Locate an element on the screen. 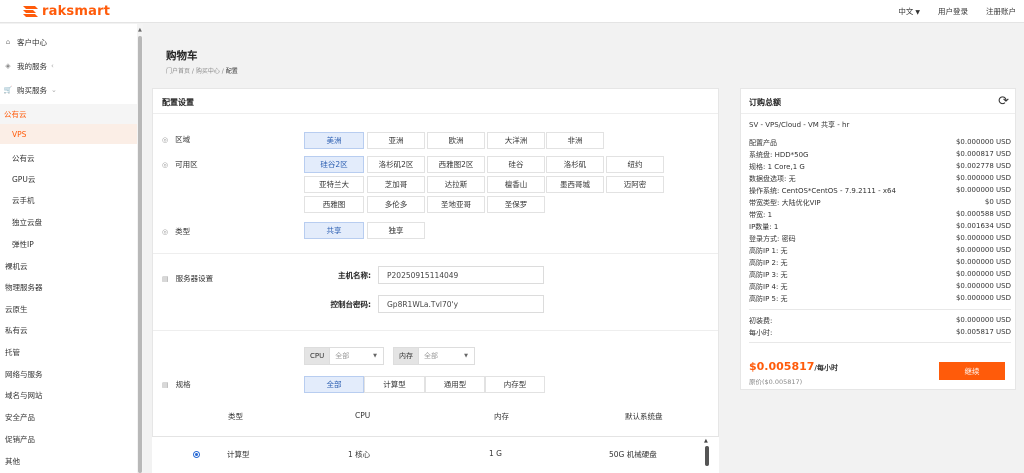 The image size is (1024, 473). sidebar-item-buy-services: 🛒 购买服务 ⌄ is located at coordinates (68, 90).